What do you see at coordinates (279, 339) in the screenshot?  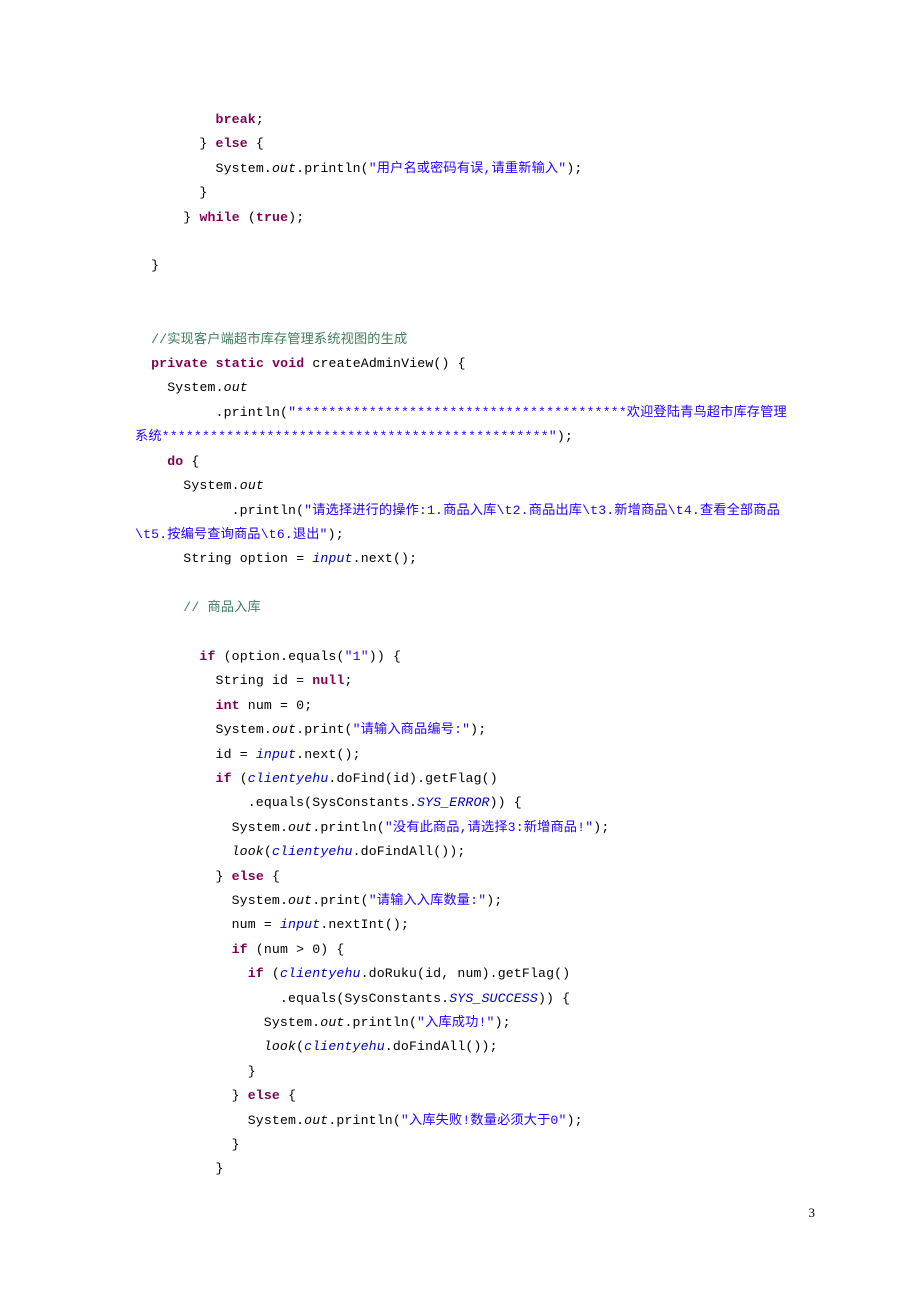 I see `code-token-cmt: //实现客户端超市库存管理系统视图的生成` at bounding box center [279, 339].